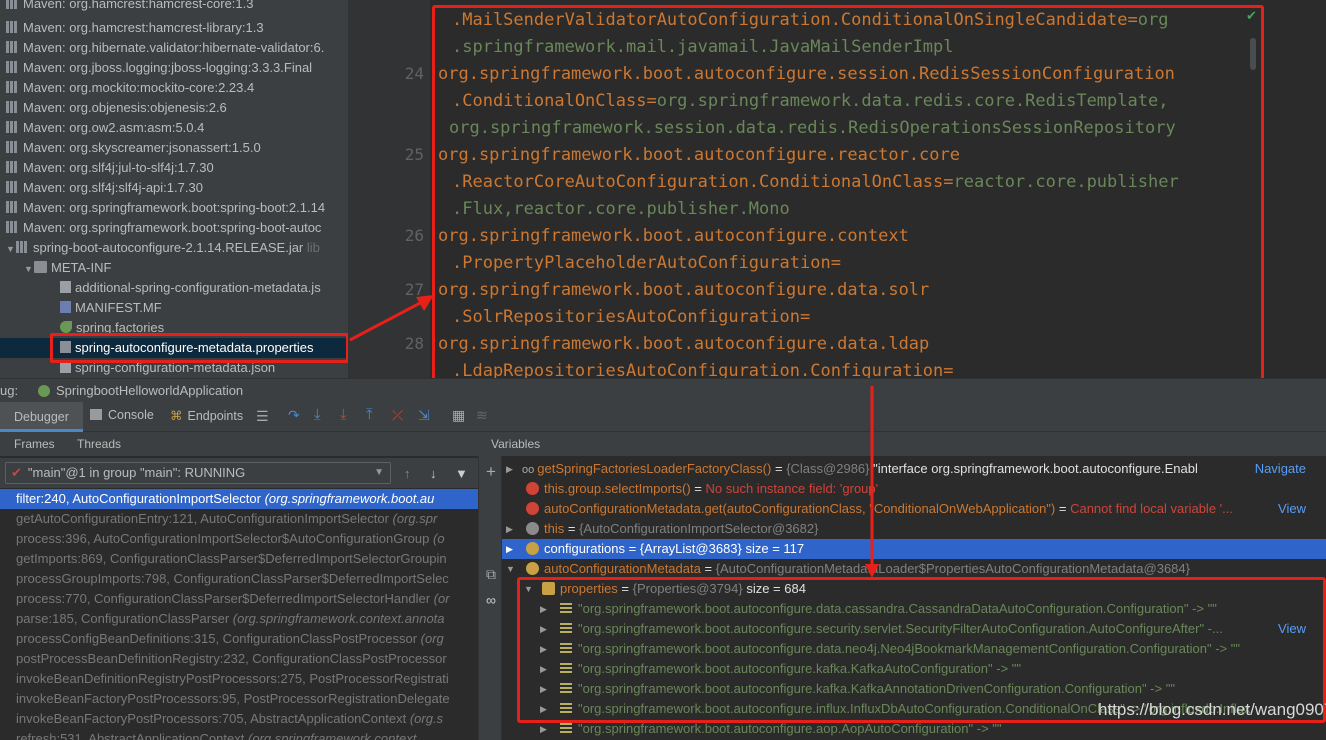 Image resolution: width=1326 pixels, height=740 pixels. What do you see at coordinates (400, 415) in the screenshot?
I see `drop-frame-icon: ⤫` at bounding box center [400, 415].